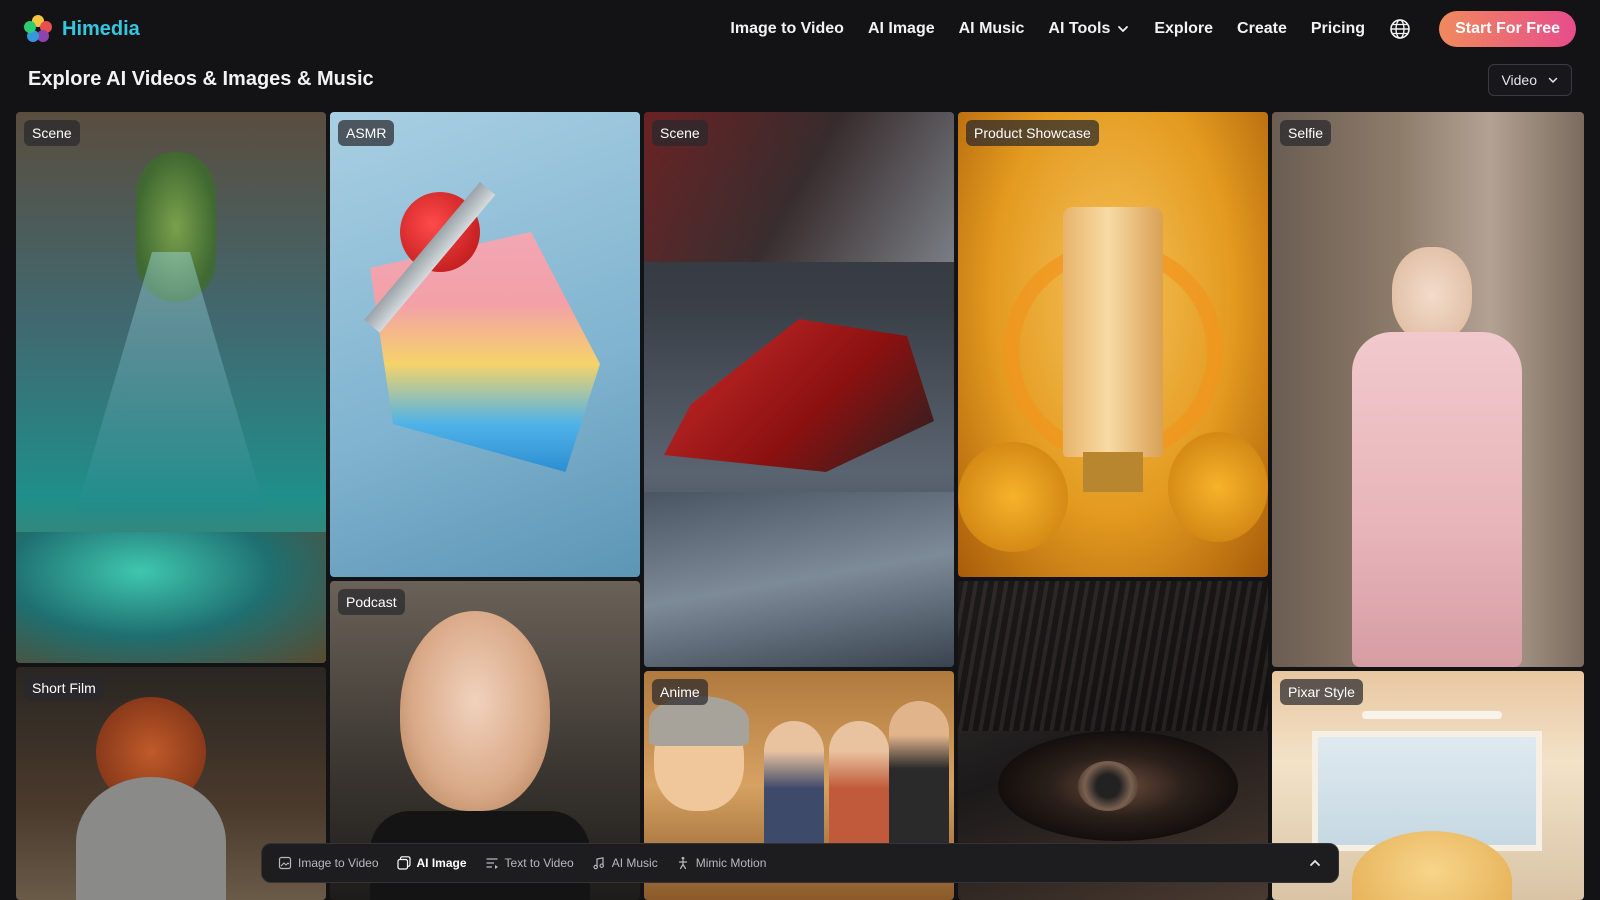 This screenshot has width=1600, height=900. Describe the element at coordinates (338, 863) in the screenshot. I see `dock-item-label: Image to Video` at that location.